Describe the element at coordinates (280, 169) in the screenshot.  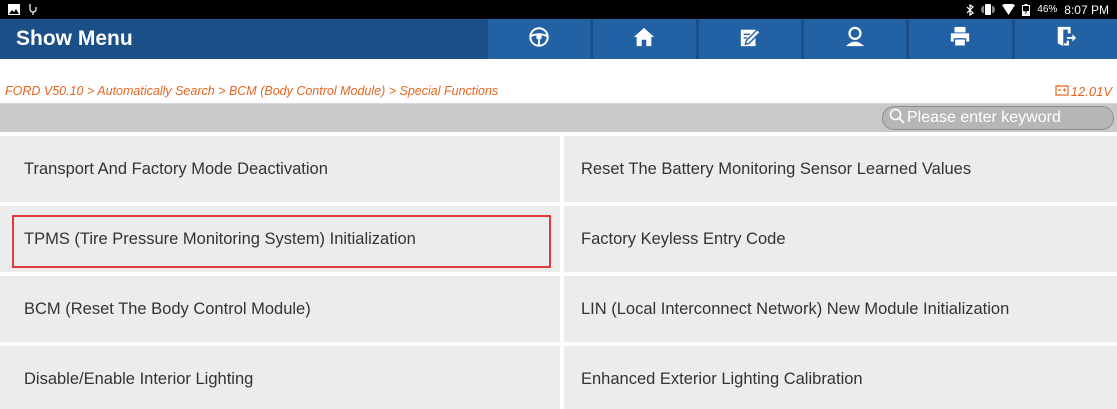
I see `menu-item-transport-factory-mode: Transport And Factory Mode Deactivation` at that location.